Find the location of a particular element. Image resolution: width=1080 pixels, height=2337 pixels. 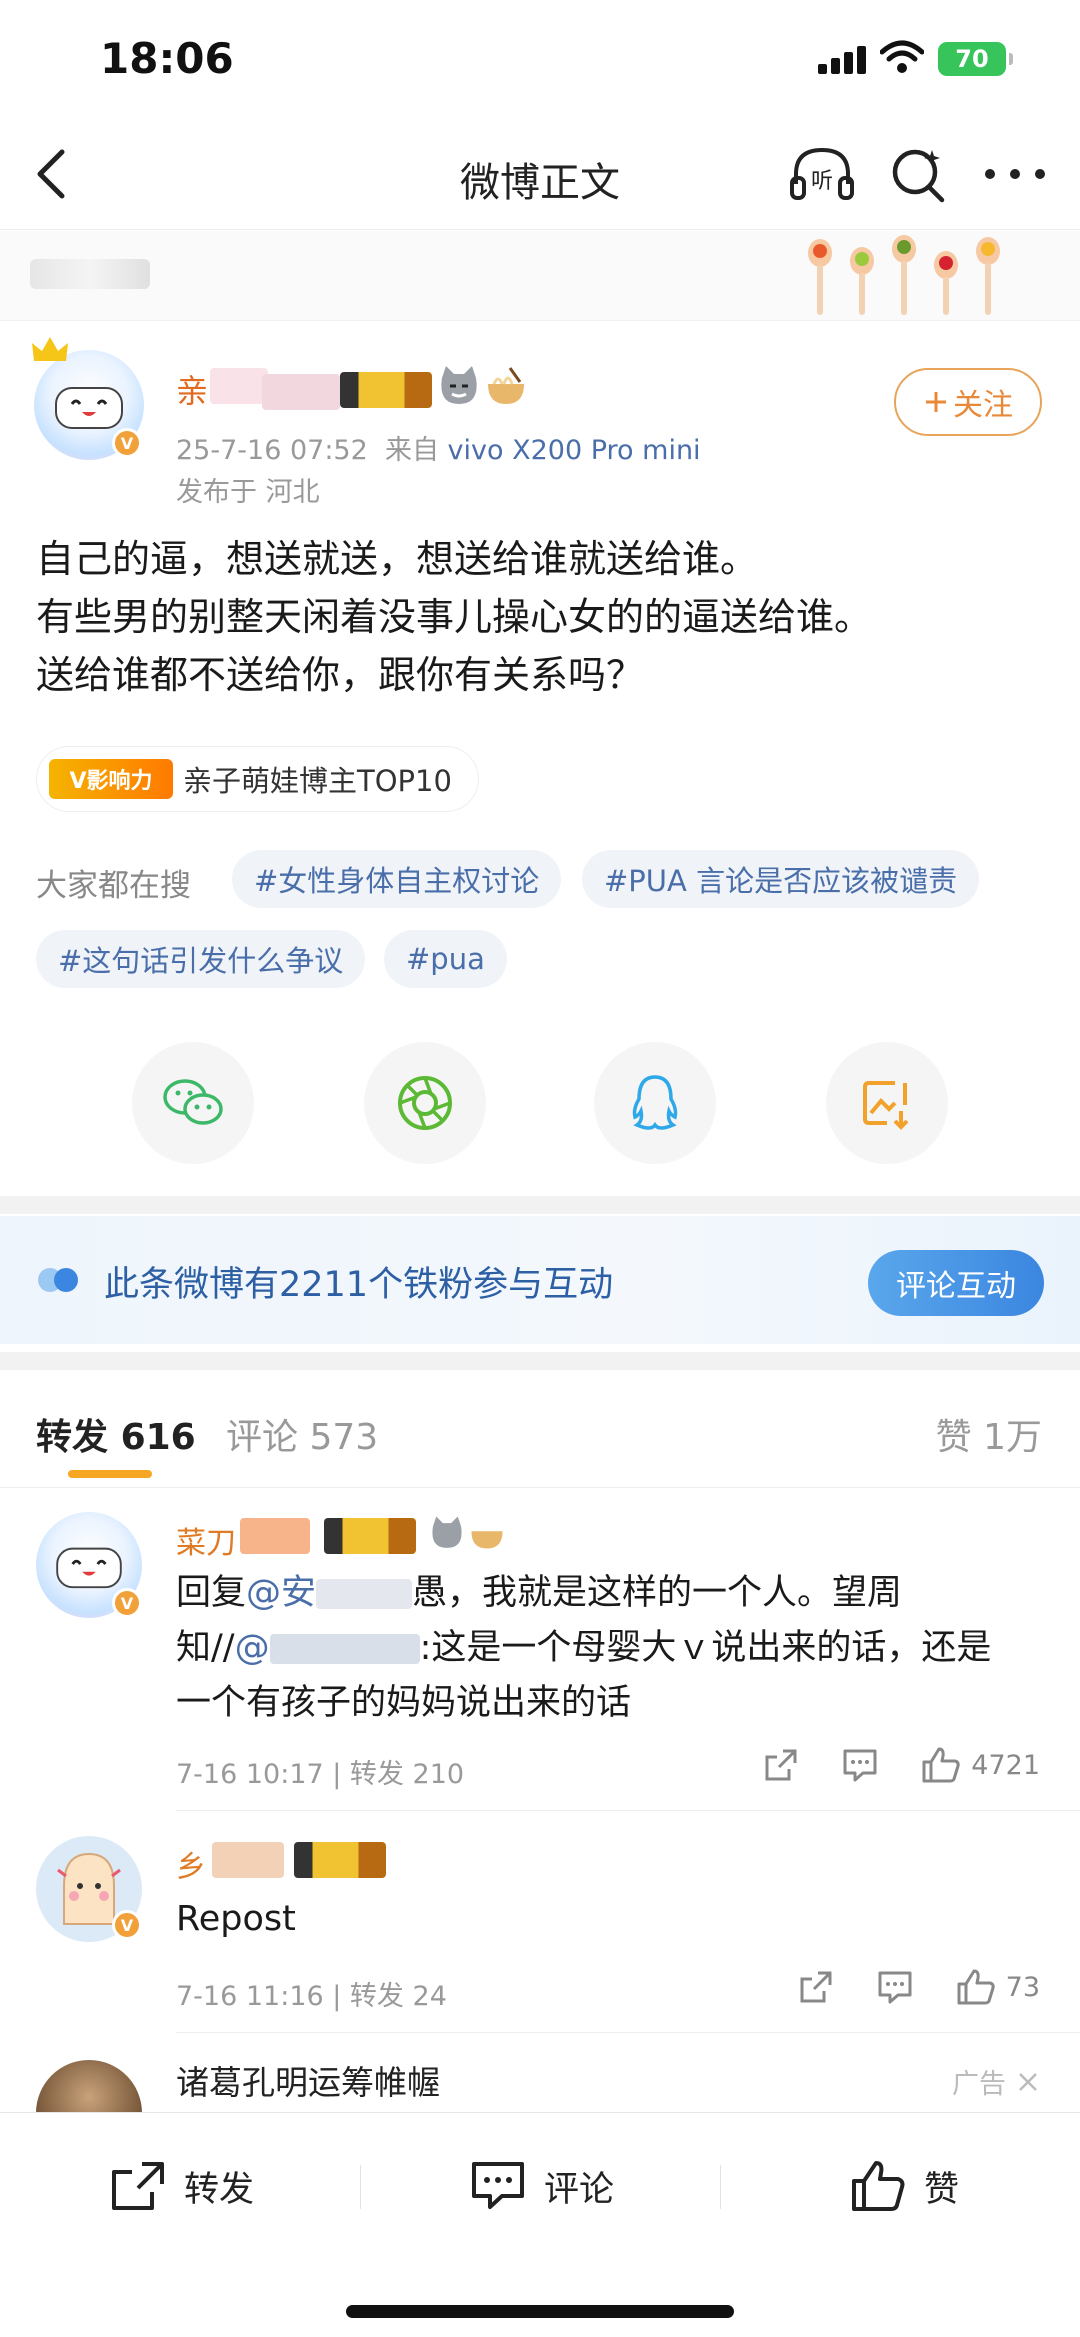

share-qq-button is located at coordinates (655, 1103).